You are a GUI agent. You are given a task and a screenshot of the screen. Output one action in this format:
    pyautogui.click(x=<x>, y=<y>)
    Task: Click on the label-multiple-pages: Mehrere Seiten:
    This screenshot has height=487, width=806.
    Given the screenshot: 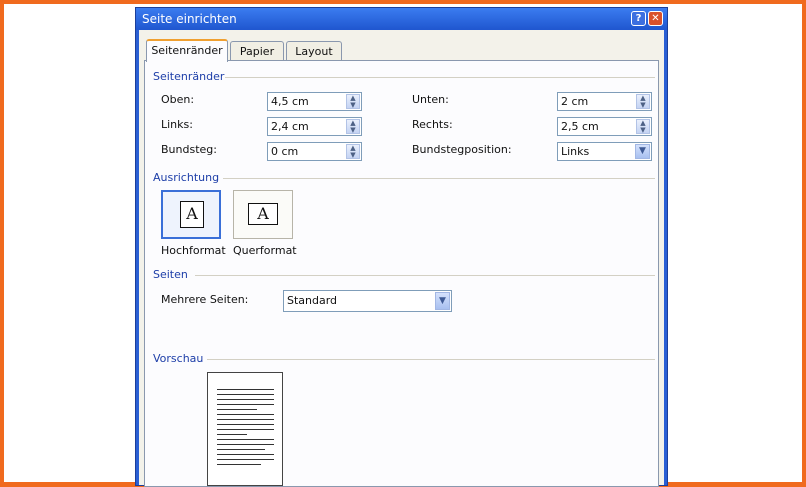 What is the action you would take?
    pyautogui.click(x=205, y=299)
    